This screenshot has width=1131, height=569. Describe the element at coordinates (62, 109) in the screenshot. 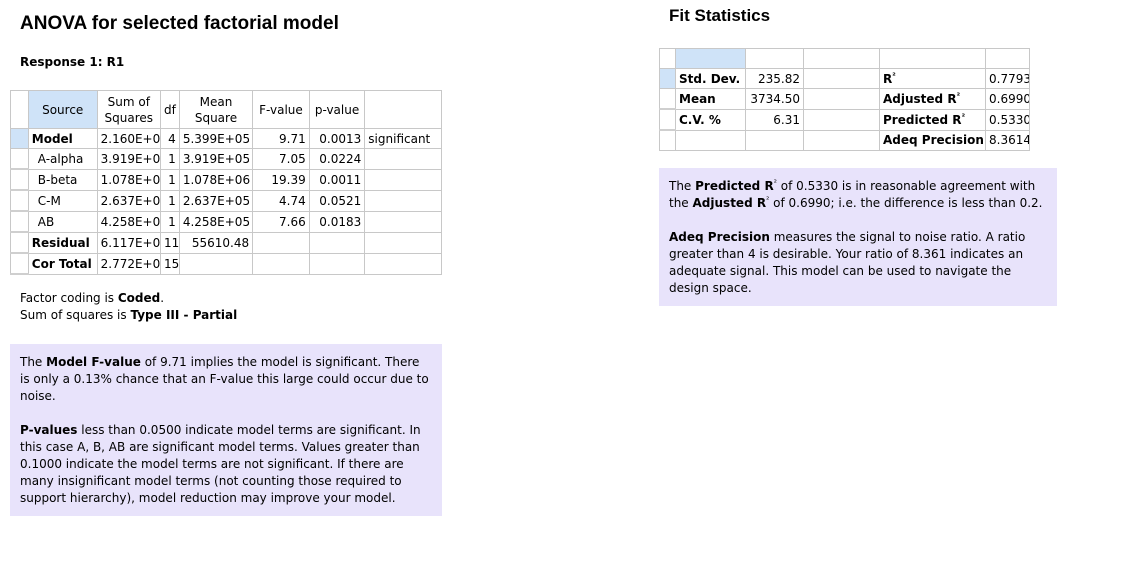

I see `col-header-source: Source` at that location.